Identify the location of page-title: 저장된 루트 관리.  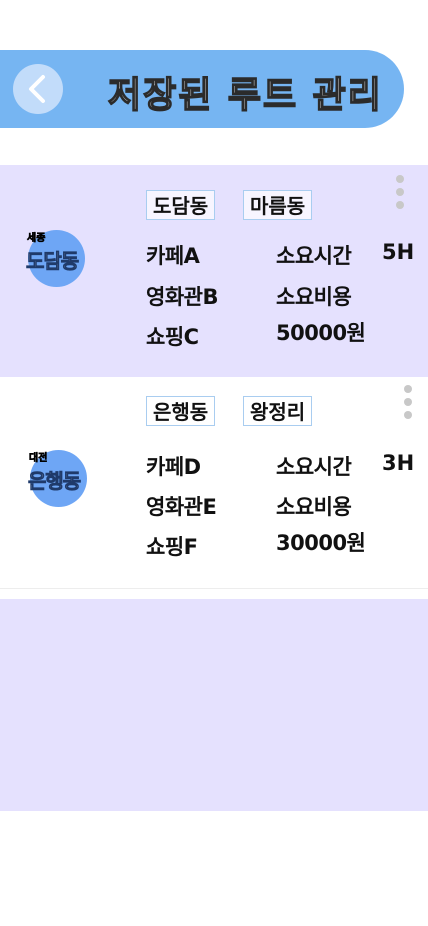
(245, 95).